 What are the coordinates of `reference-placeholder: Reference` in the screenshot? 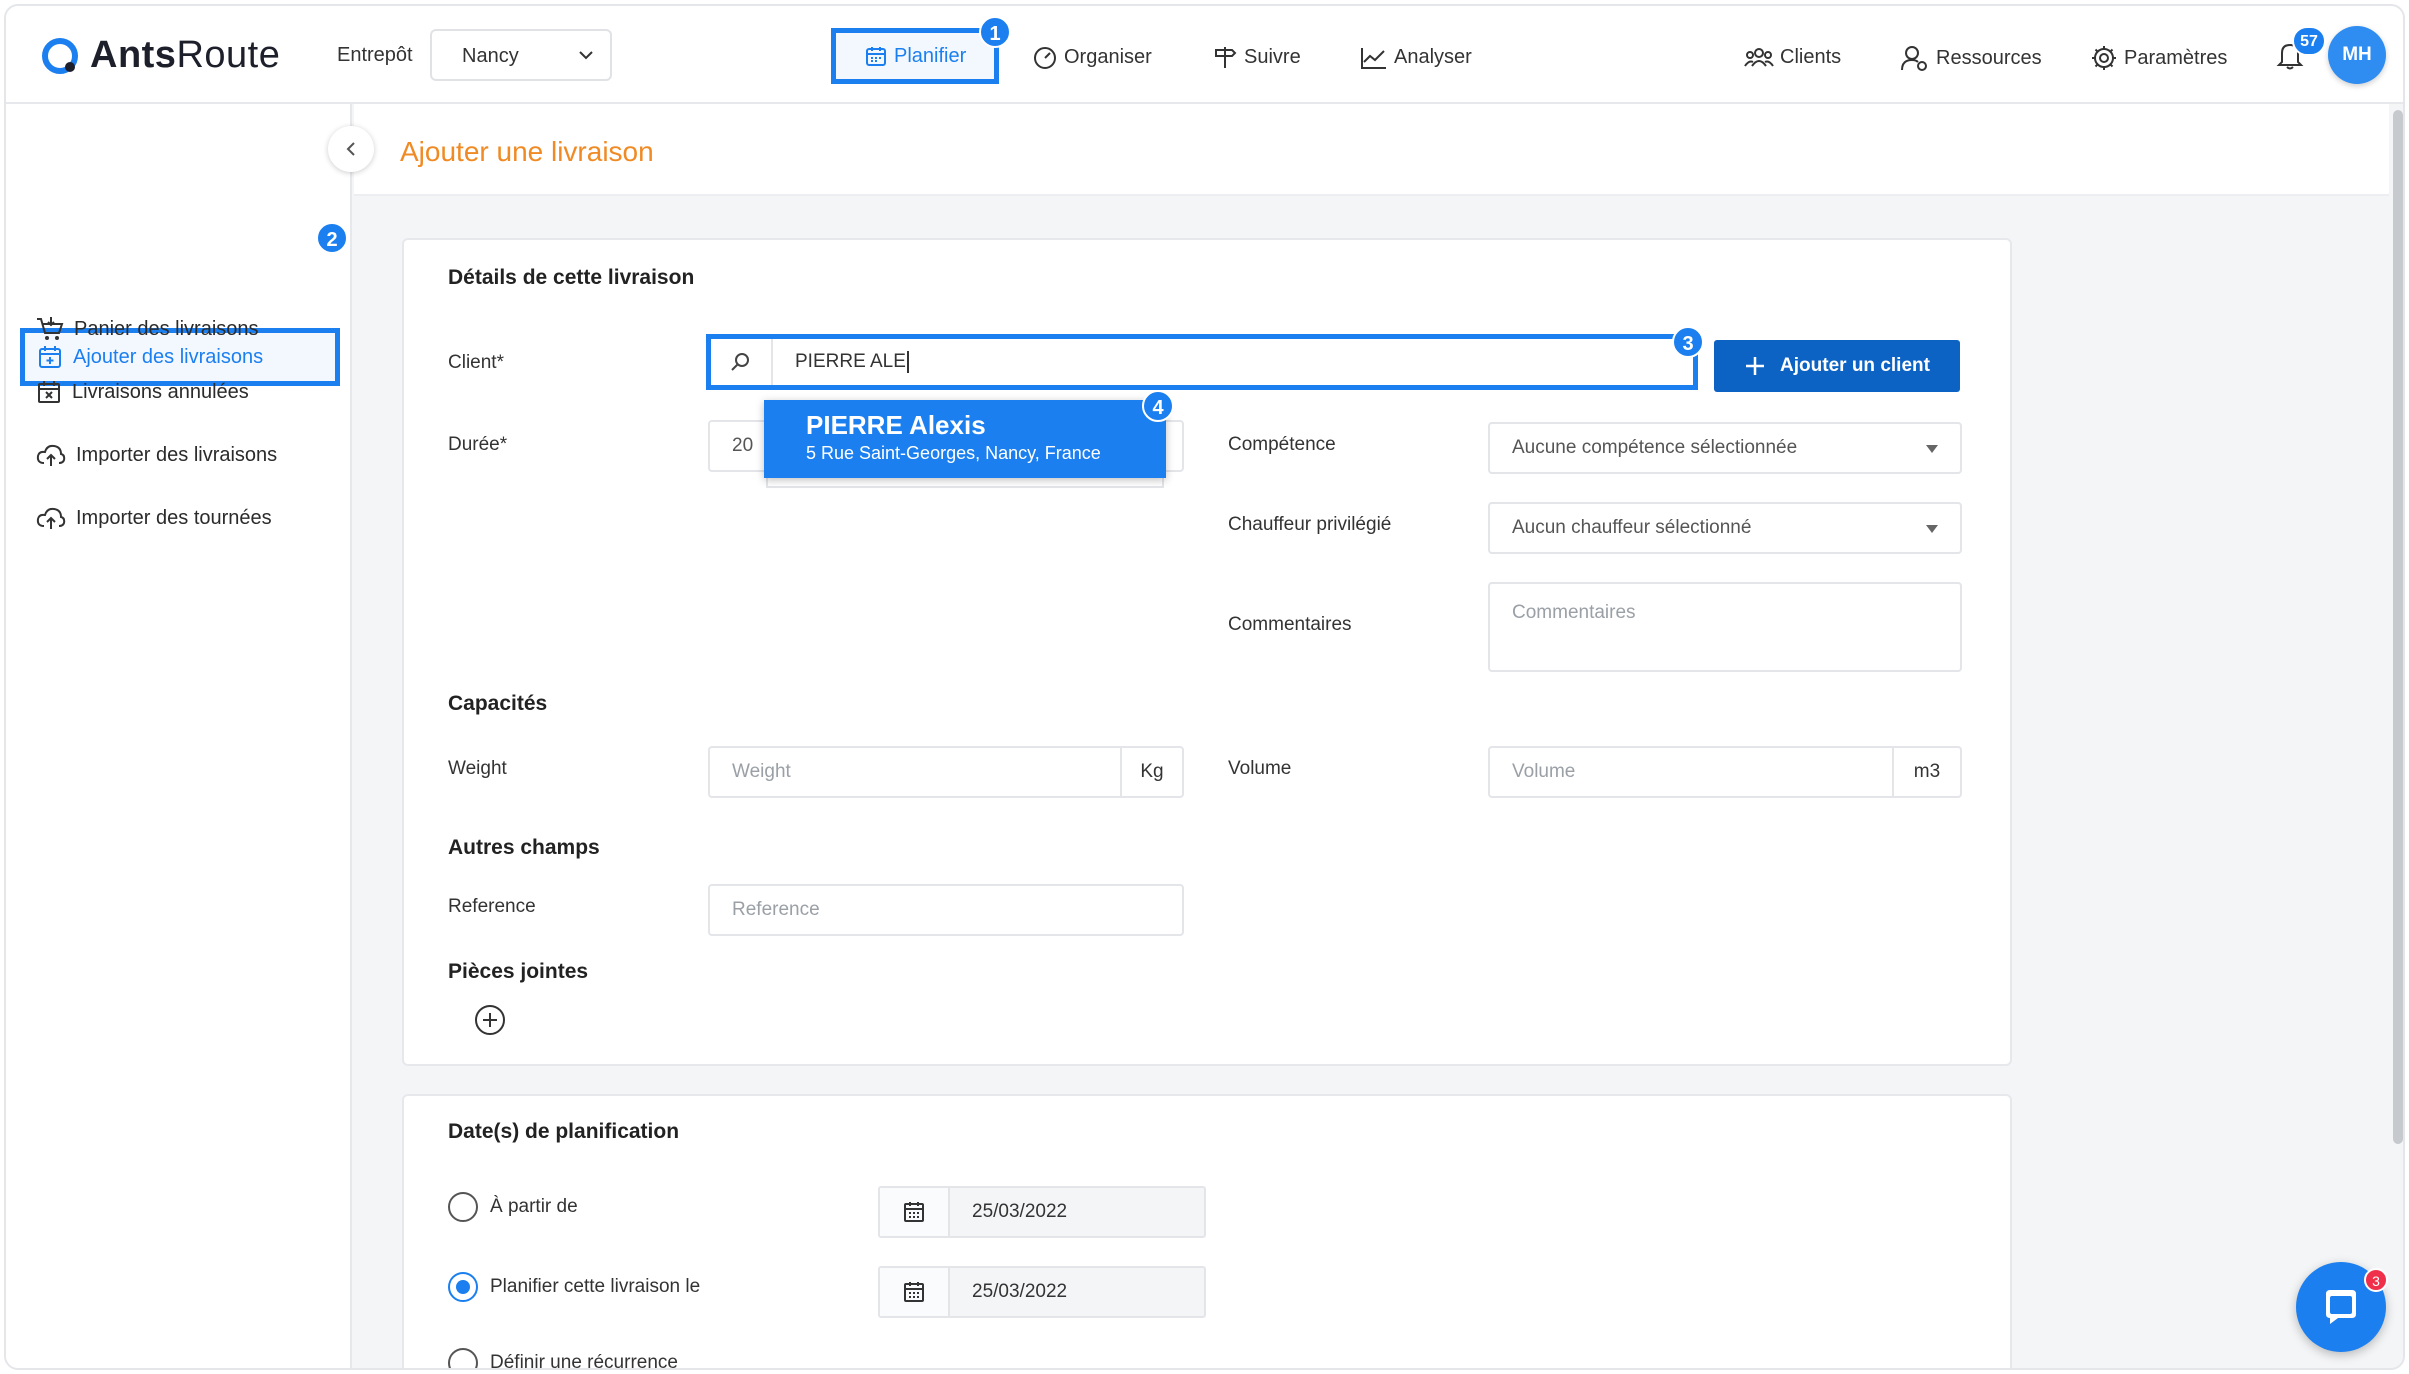 It's located at (776, 909).